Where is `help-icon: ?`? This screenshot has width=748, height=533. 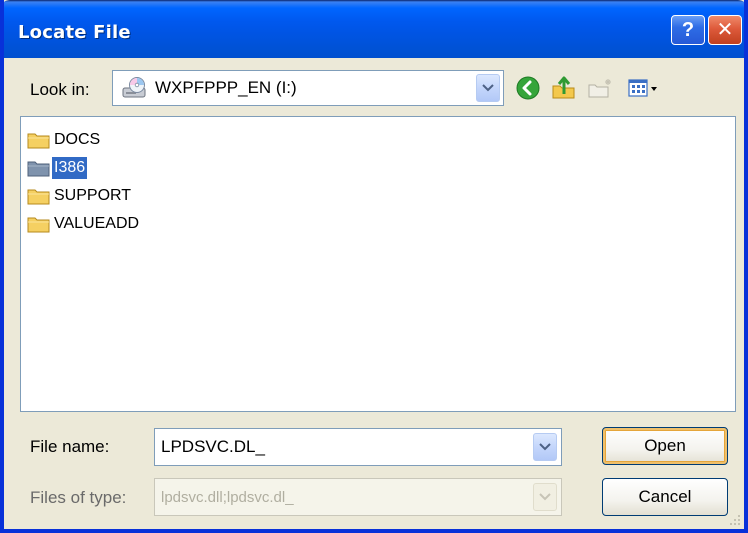
help-icon: ? is located at coordinates (688, 30).